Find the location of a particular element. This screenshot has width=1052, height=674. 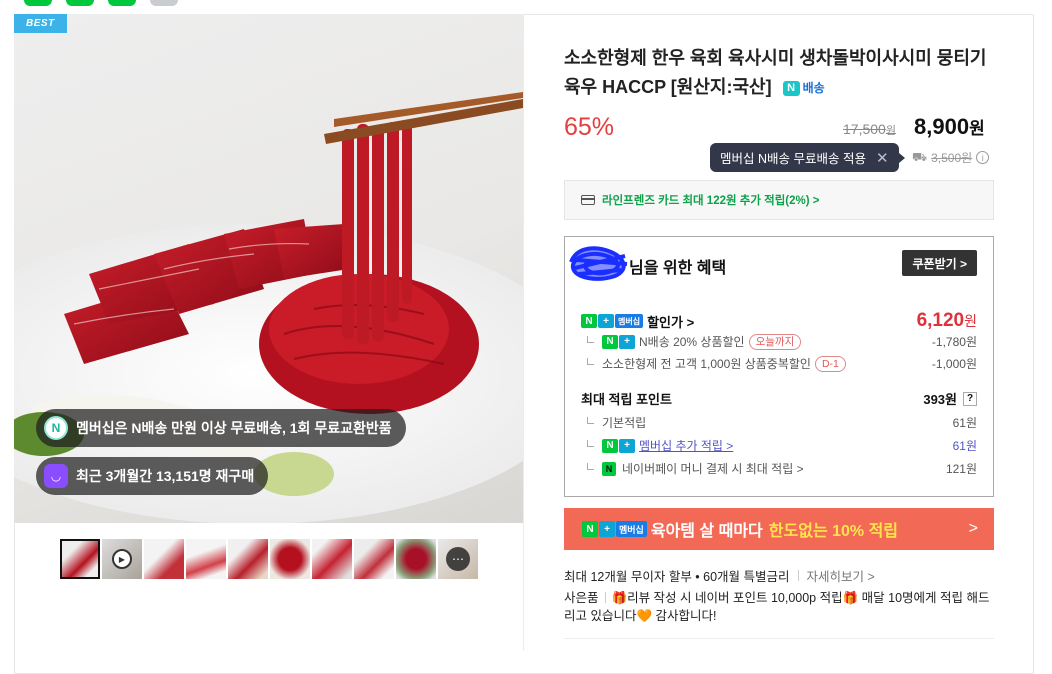

info-icon: i is located at coordinates (983, 157).